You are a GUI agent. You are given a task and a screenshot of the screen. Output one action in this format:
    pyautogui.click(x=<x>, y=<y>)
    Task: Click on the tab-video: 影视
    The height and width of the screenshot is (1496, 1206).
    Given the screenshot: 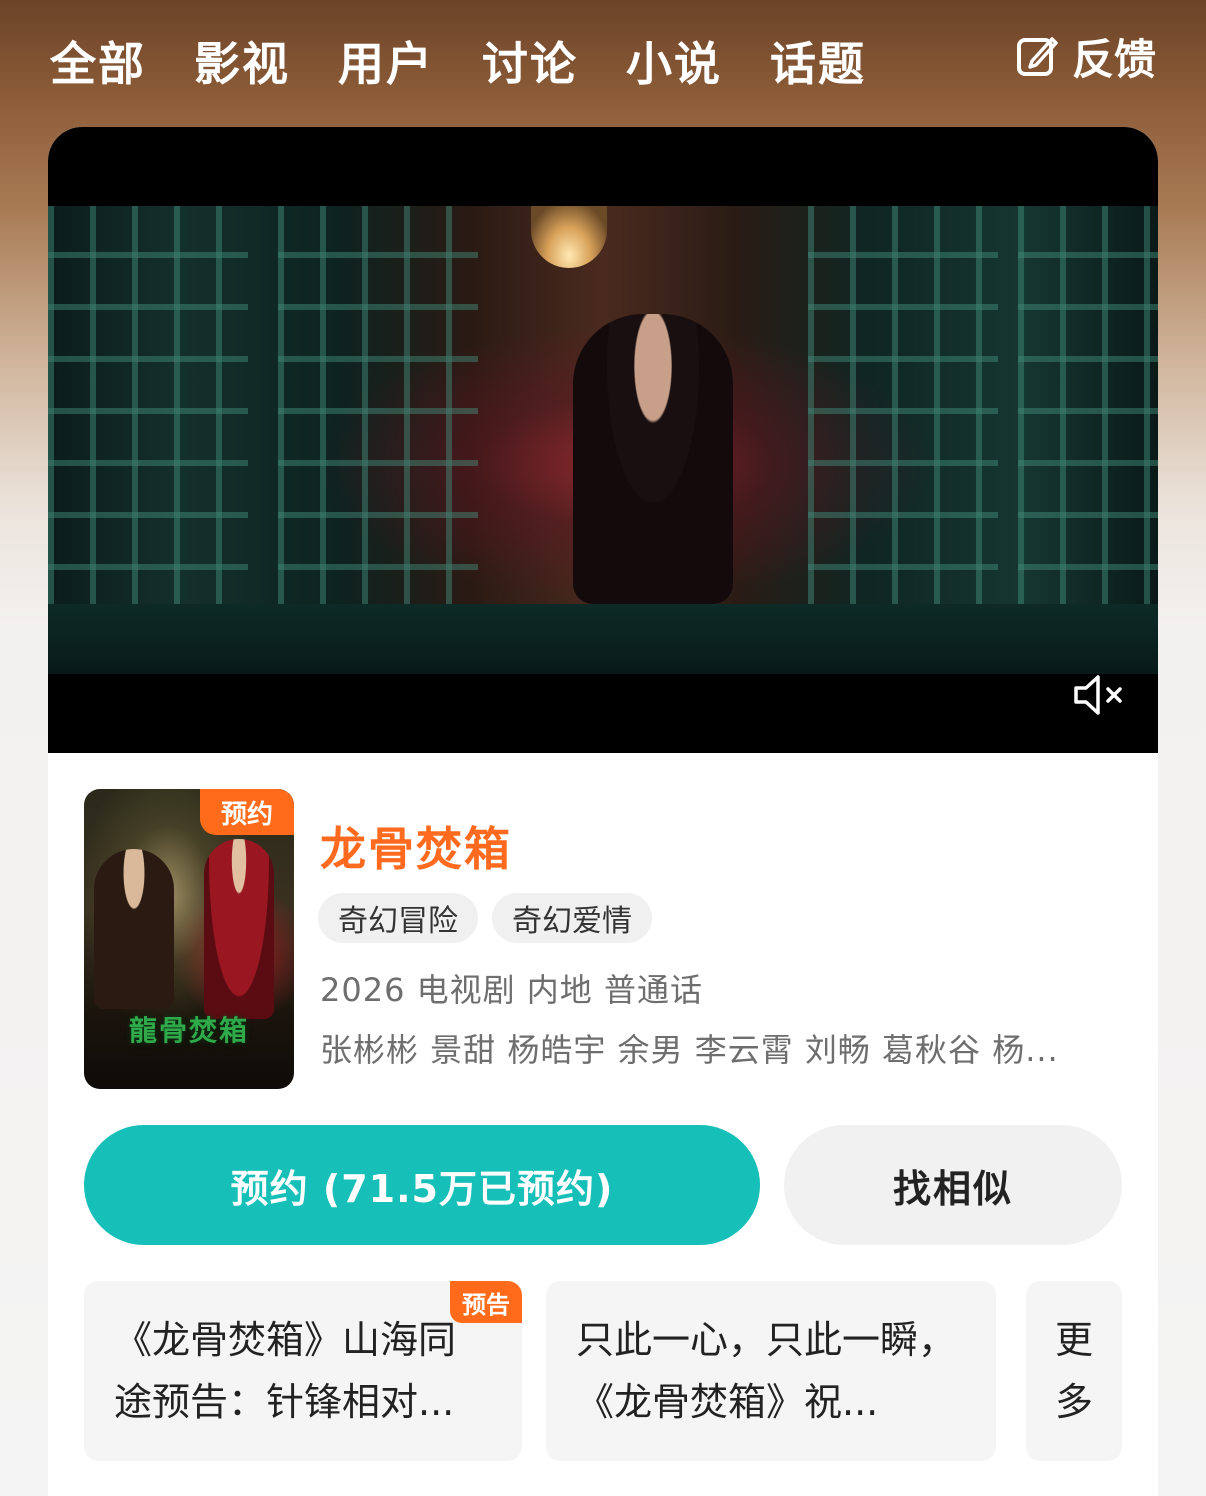 What is the action you would take?
    pyautogui.click(x=242, y=61)
    